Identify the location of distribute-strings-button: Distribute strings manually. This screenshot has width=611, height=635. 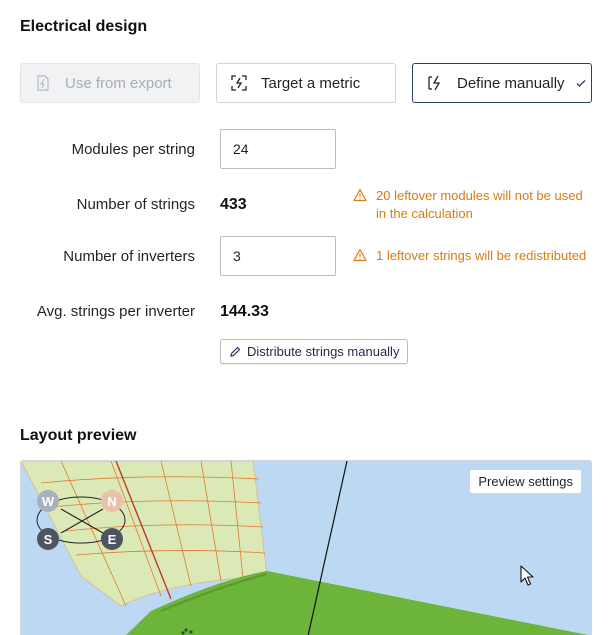
(314, 351).